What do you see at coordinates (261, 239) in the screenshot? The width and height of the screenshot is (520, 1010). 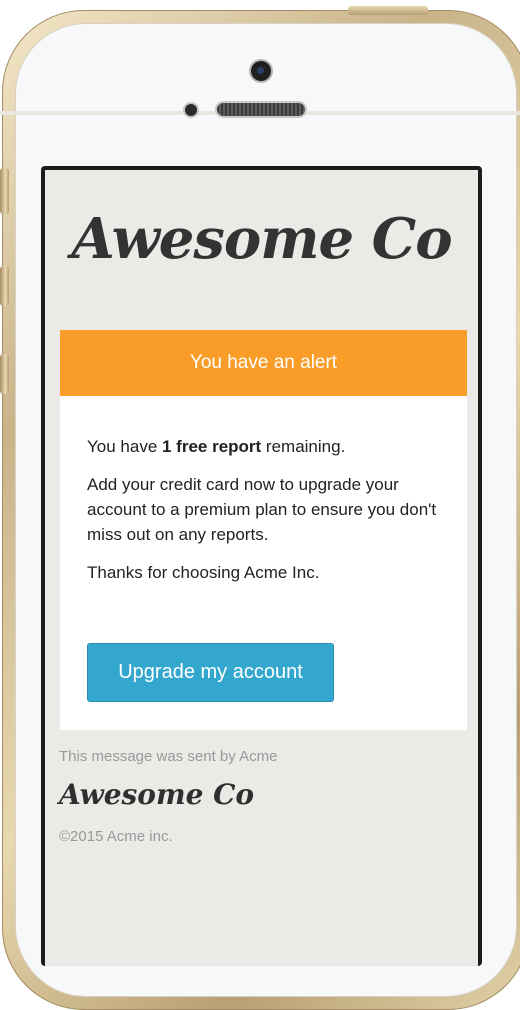 I see `brand-logo: Awesome Co` at bounding box center [261, 239].